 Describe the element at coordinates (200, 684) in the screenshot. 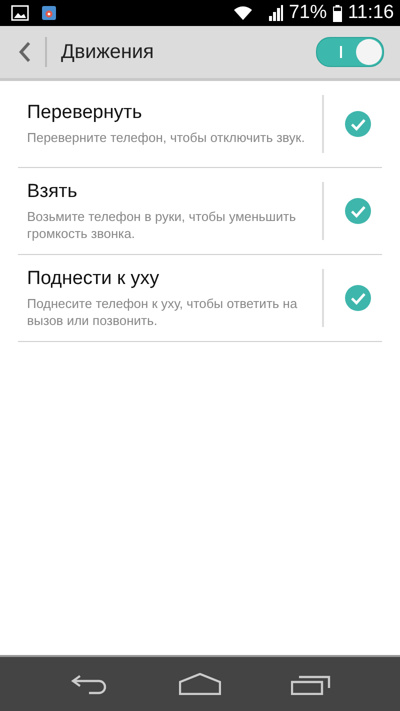

I see `home-icon` at that location.